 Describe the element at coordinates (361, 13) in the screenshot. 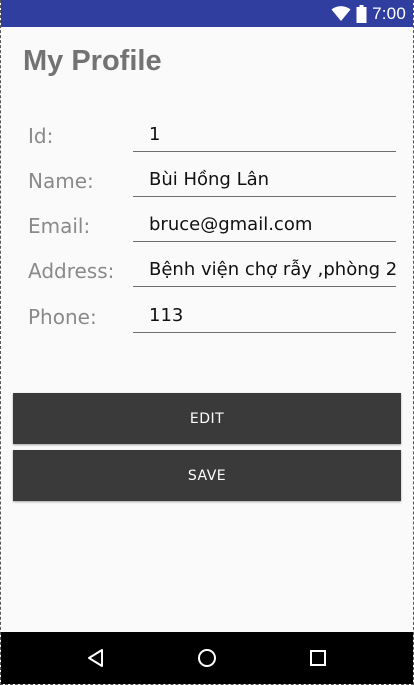

I see `battery-icon` at that location.